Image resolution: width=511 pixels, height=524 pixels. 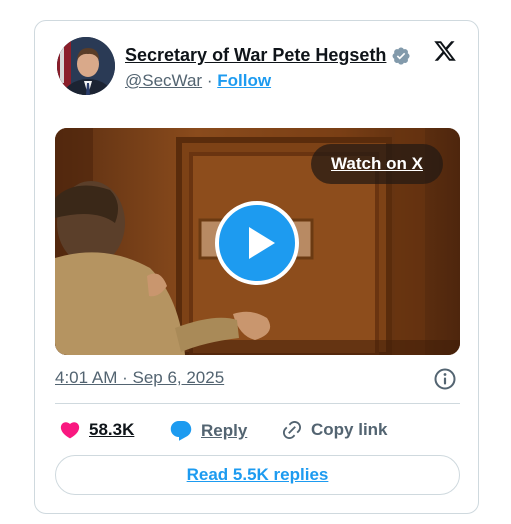 I want to click on author-handle: @SecWar, so click(x=163, y=80).